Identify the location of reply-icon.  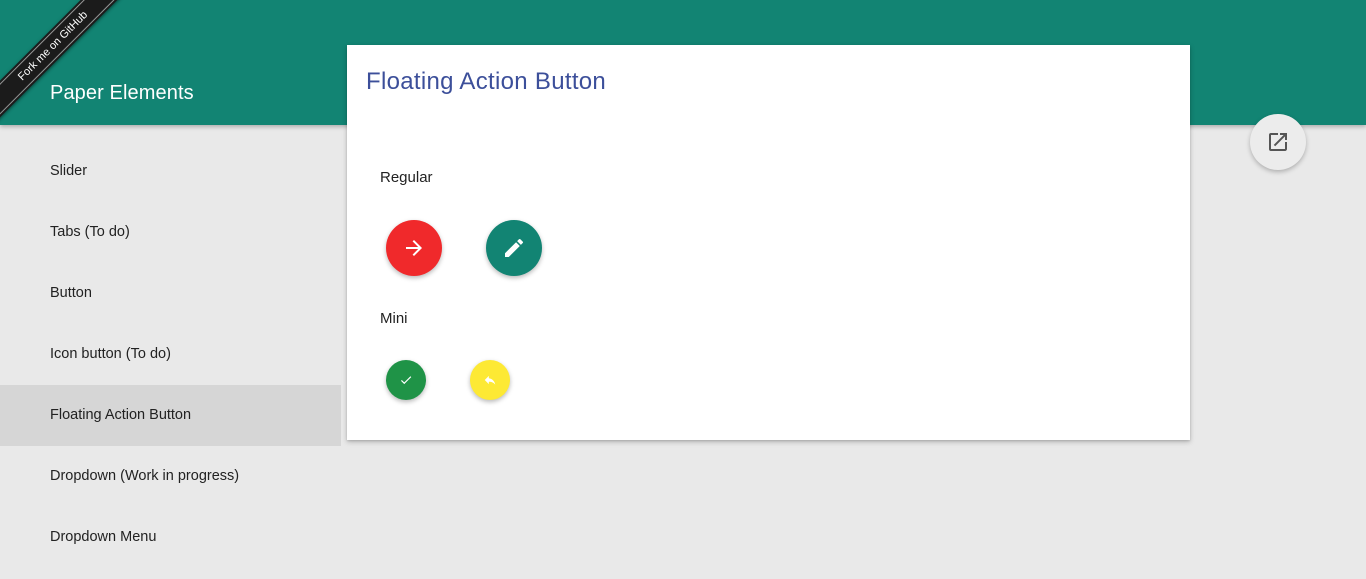
(490, 380).